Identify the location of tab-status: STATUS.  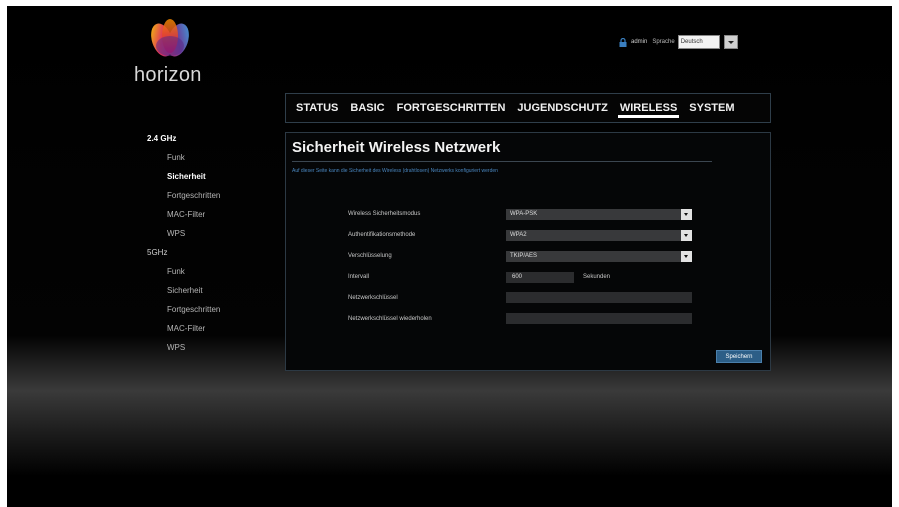
(317, 108).